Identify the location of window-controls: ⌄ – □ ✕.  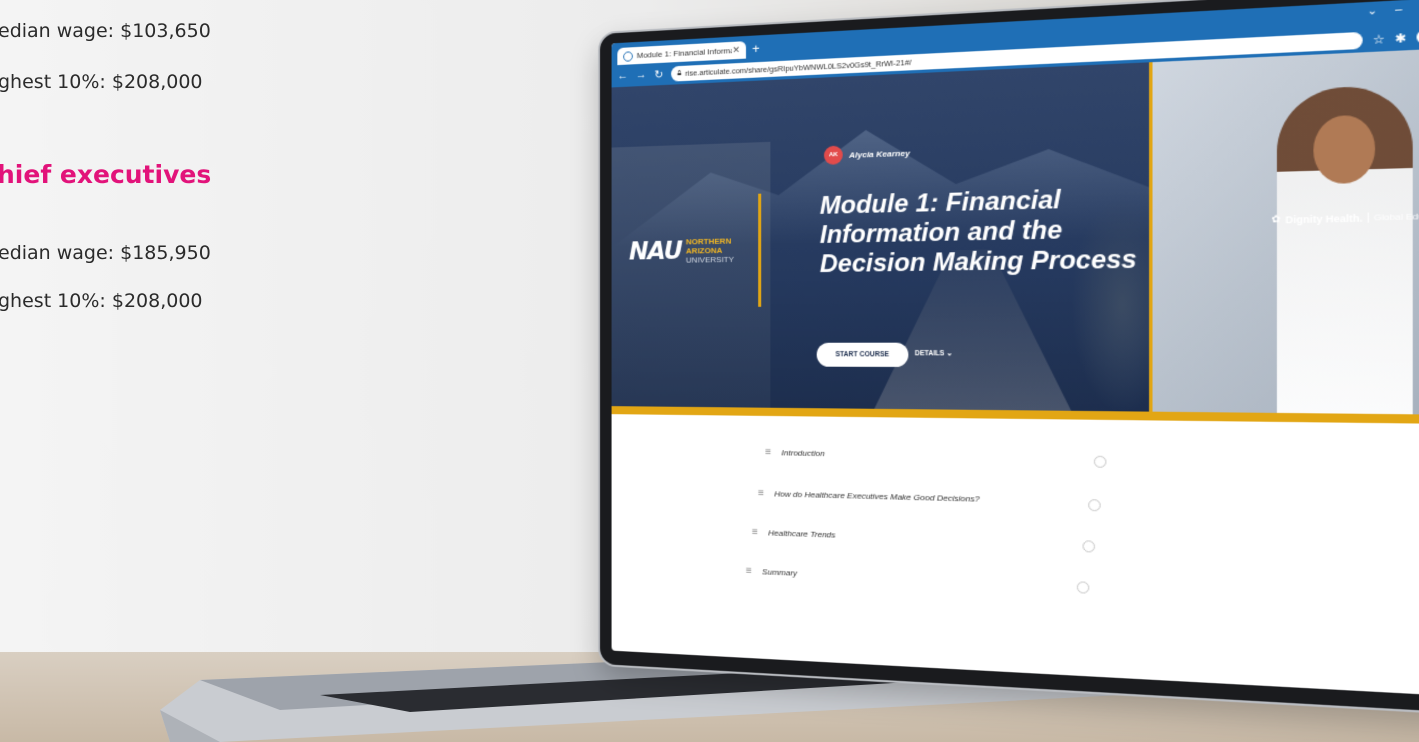
(1393, 9).